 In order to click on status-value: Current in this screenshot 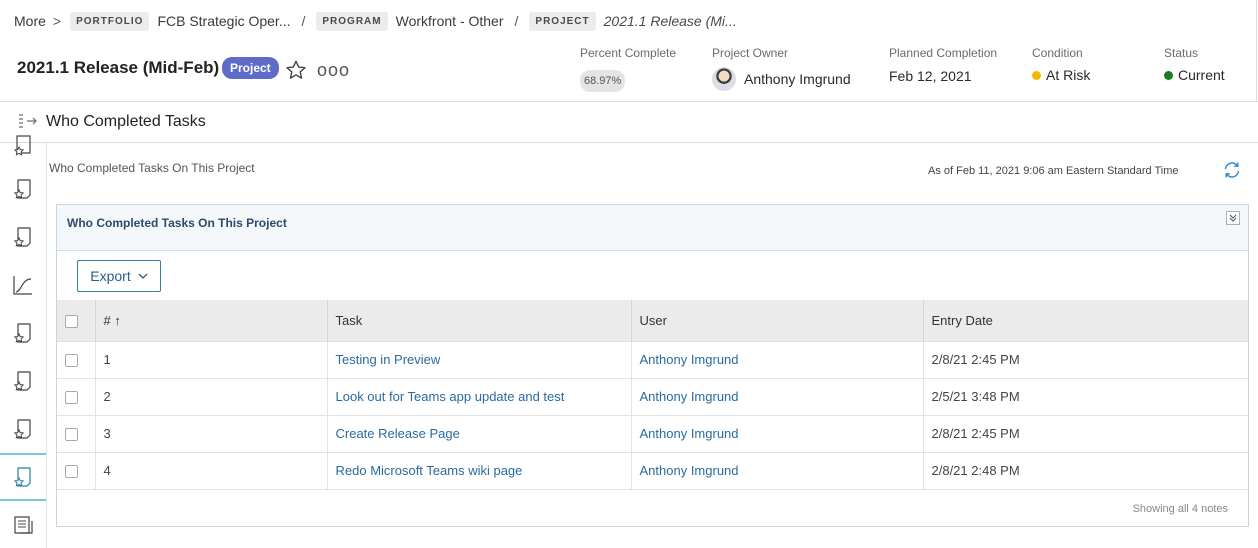, I will do `click(1201, 75)`.